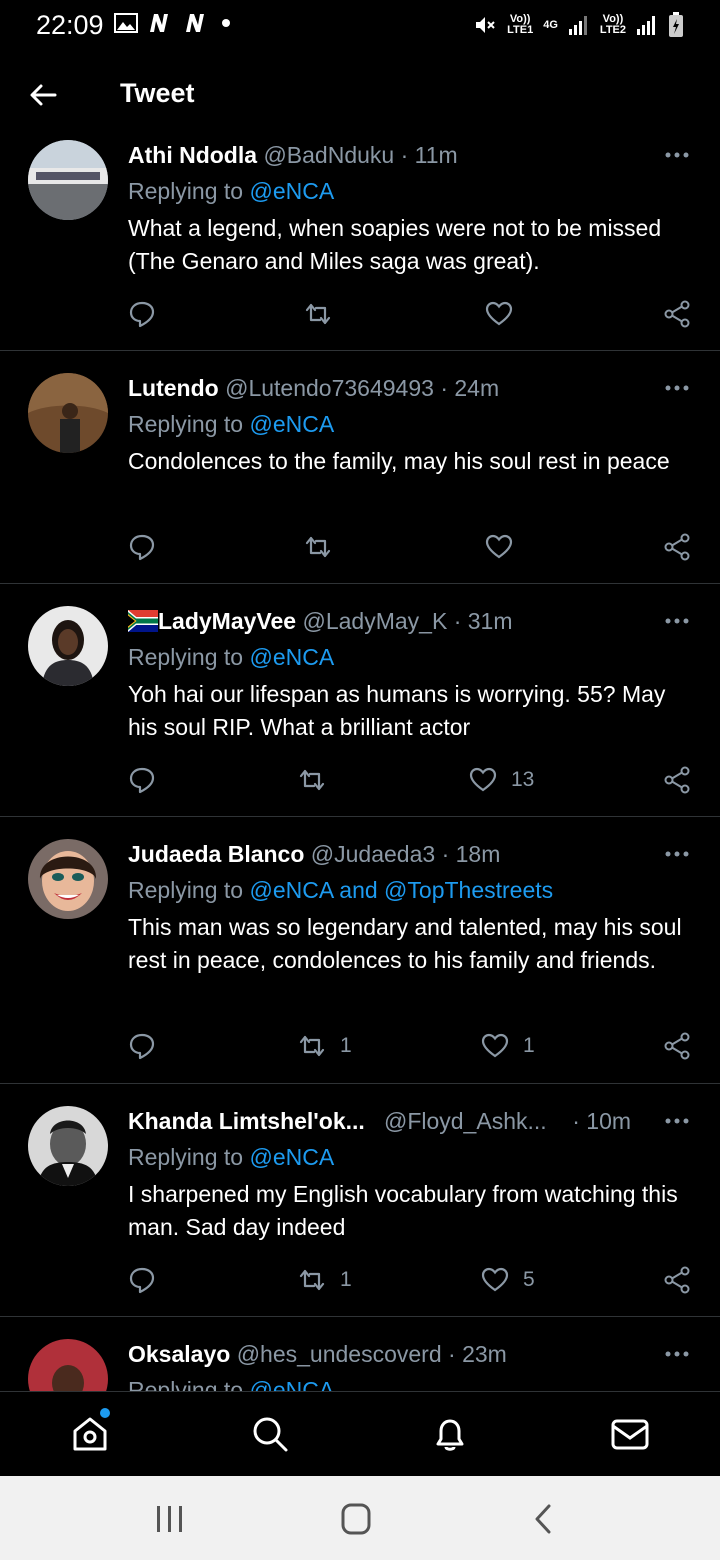 This screenshot has width=720, height=1560. I want to click on replying-to: Replying to @eNCA and @TopThestreets, so click(341, 890).